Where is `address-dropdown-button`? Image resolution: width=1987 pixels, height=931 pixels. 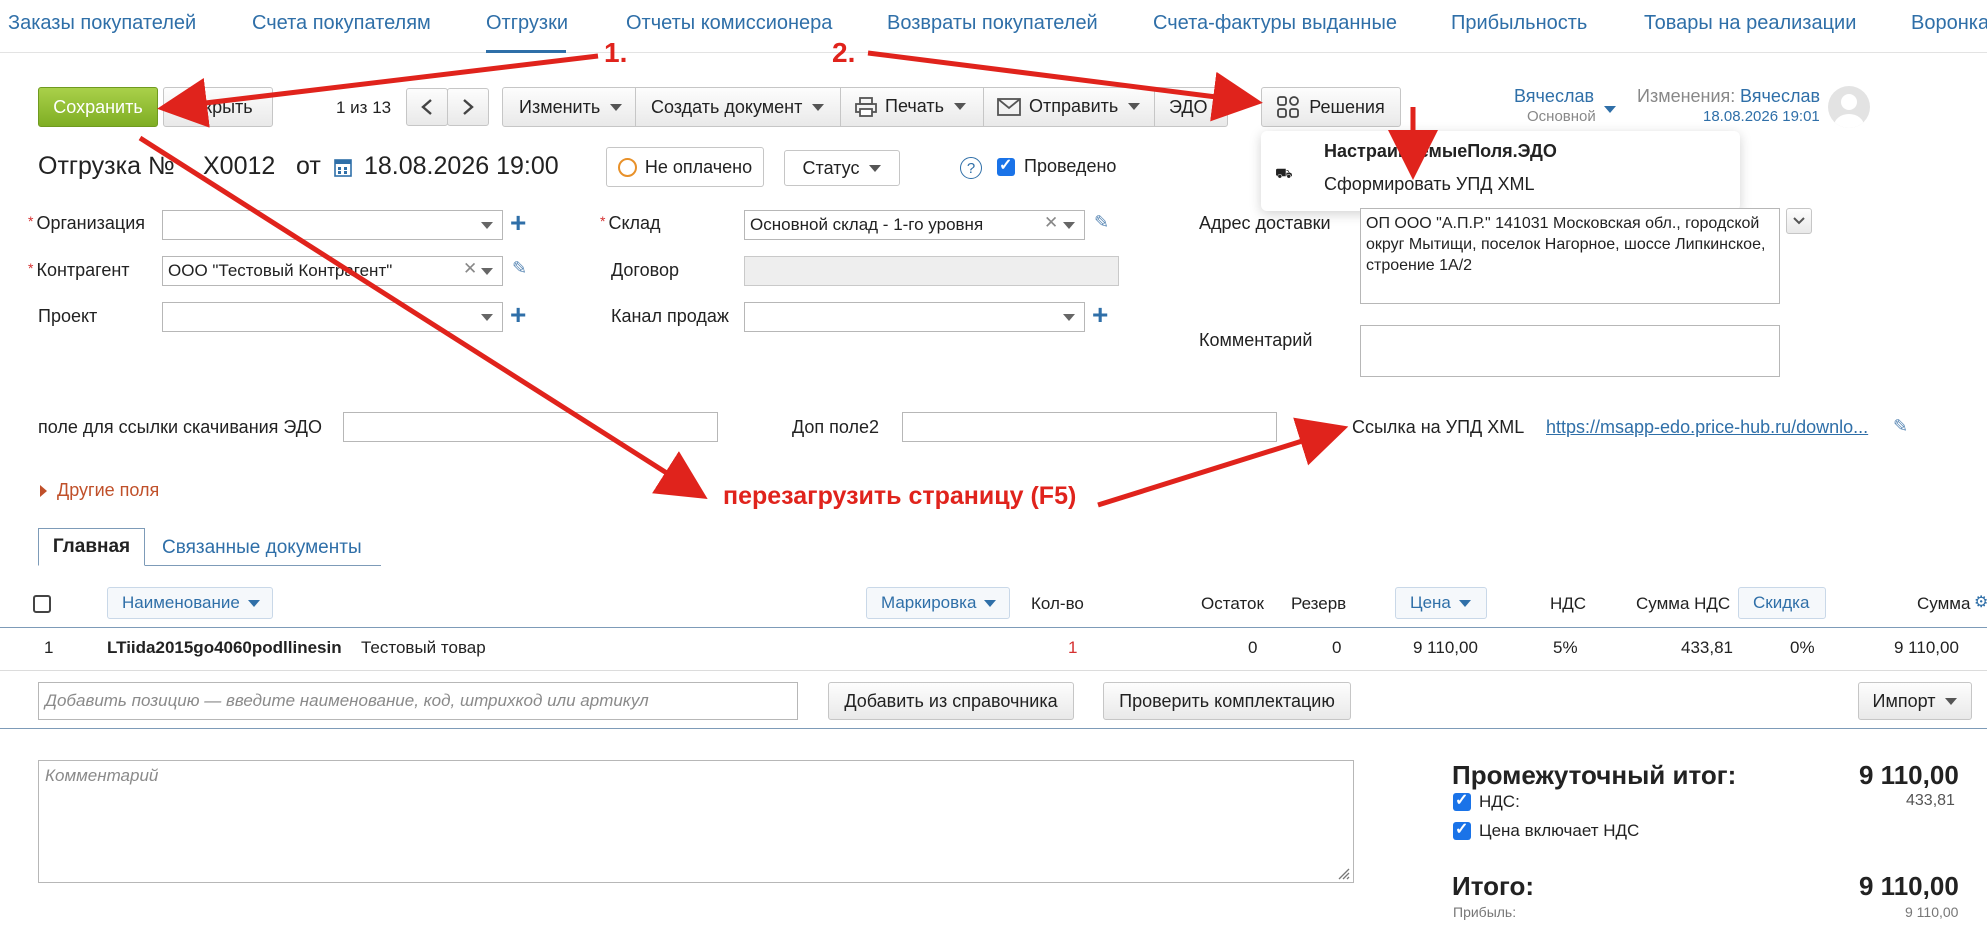 address-dropdown-button is located at coordinates (1799, 221).